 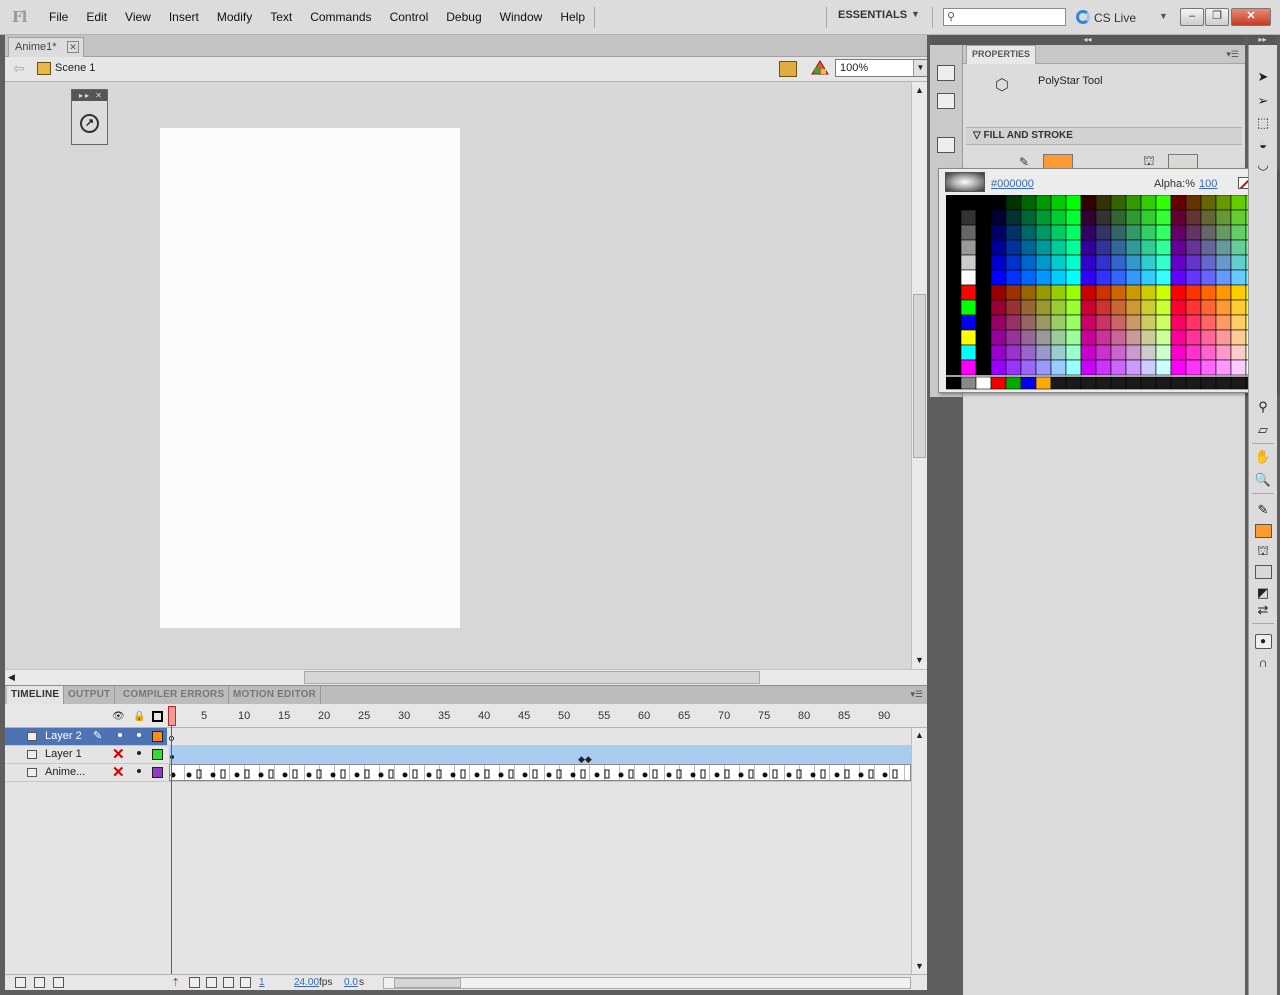 What do you see at coordinates (157, 772) in the screenshot?
I see `layer-color-box` at bounding box center [157, 772].